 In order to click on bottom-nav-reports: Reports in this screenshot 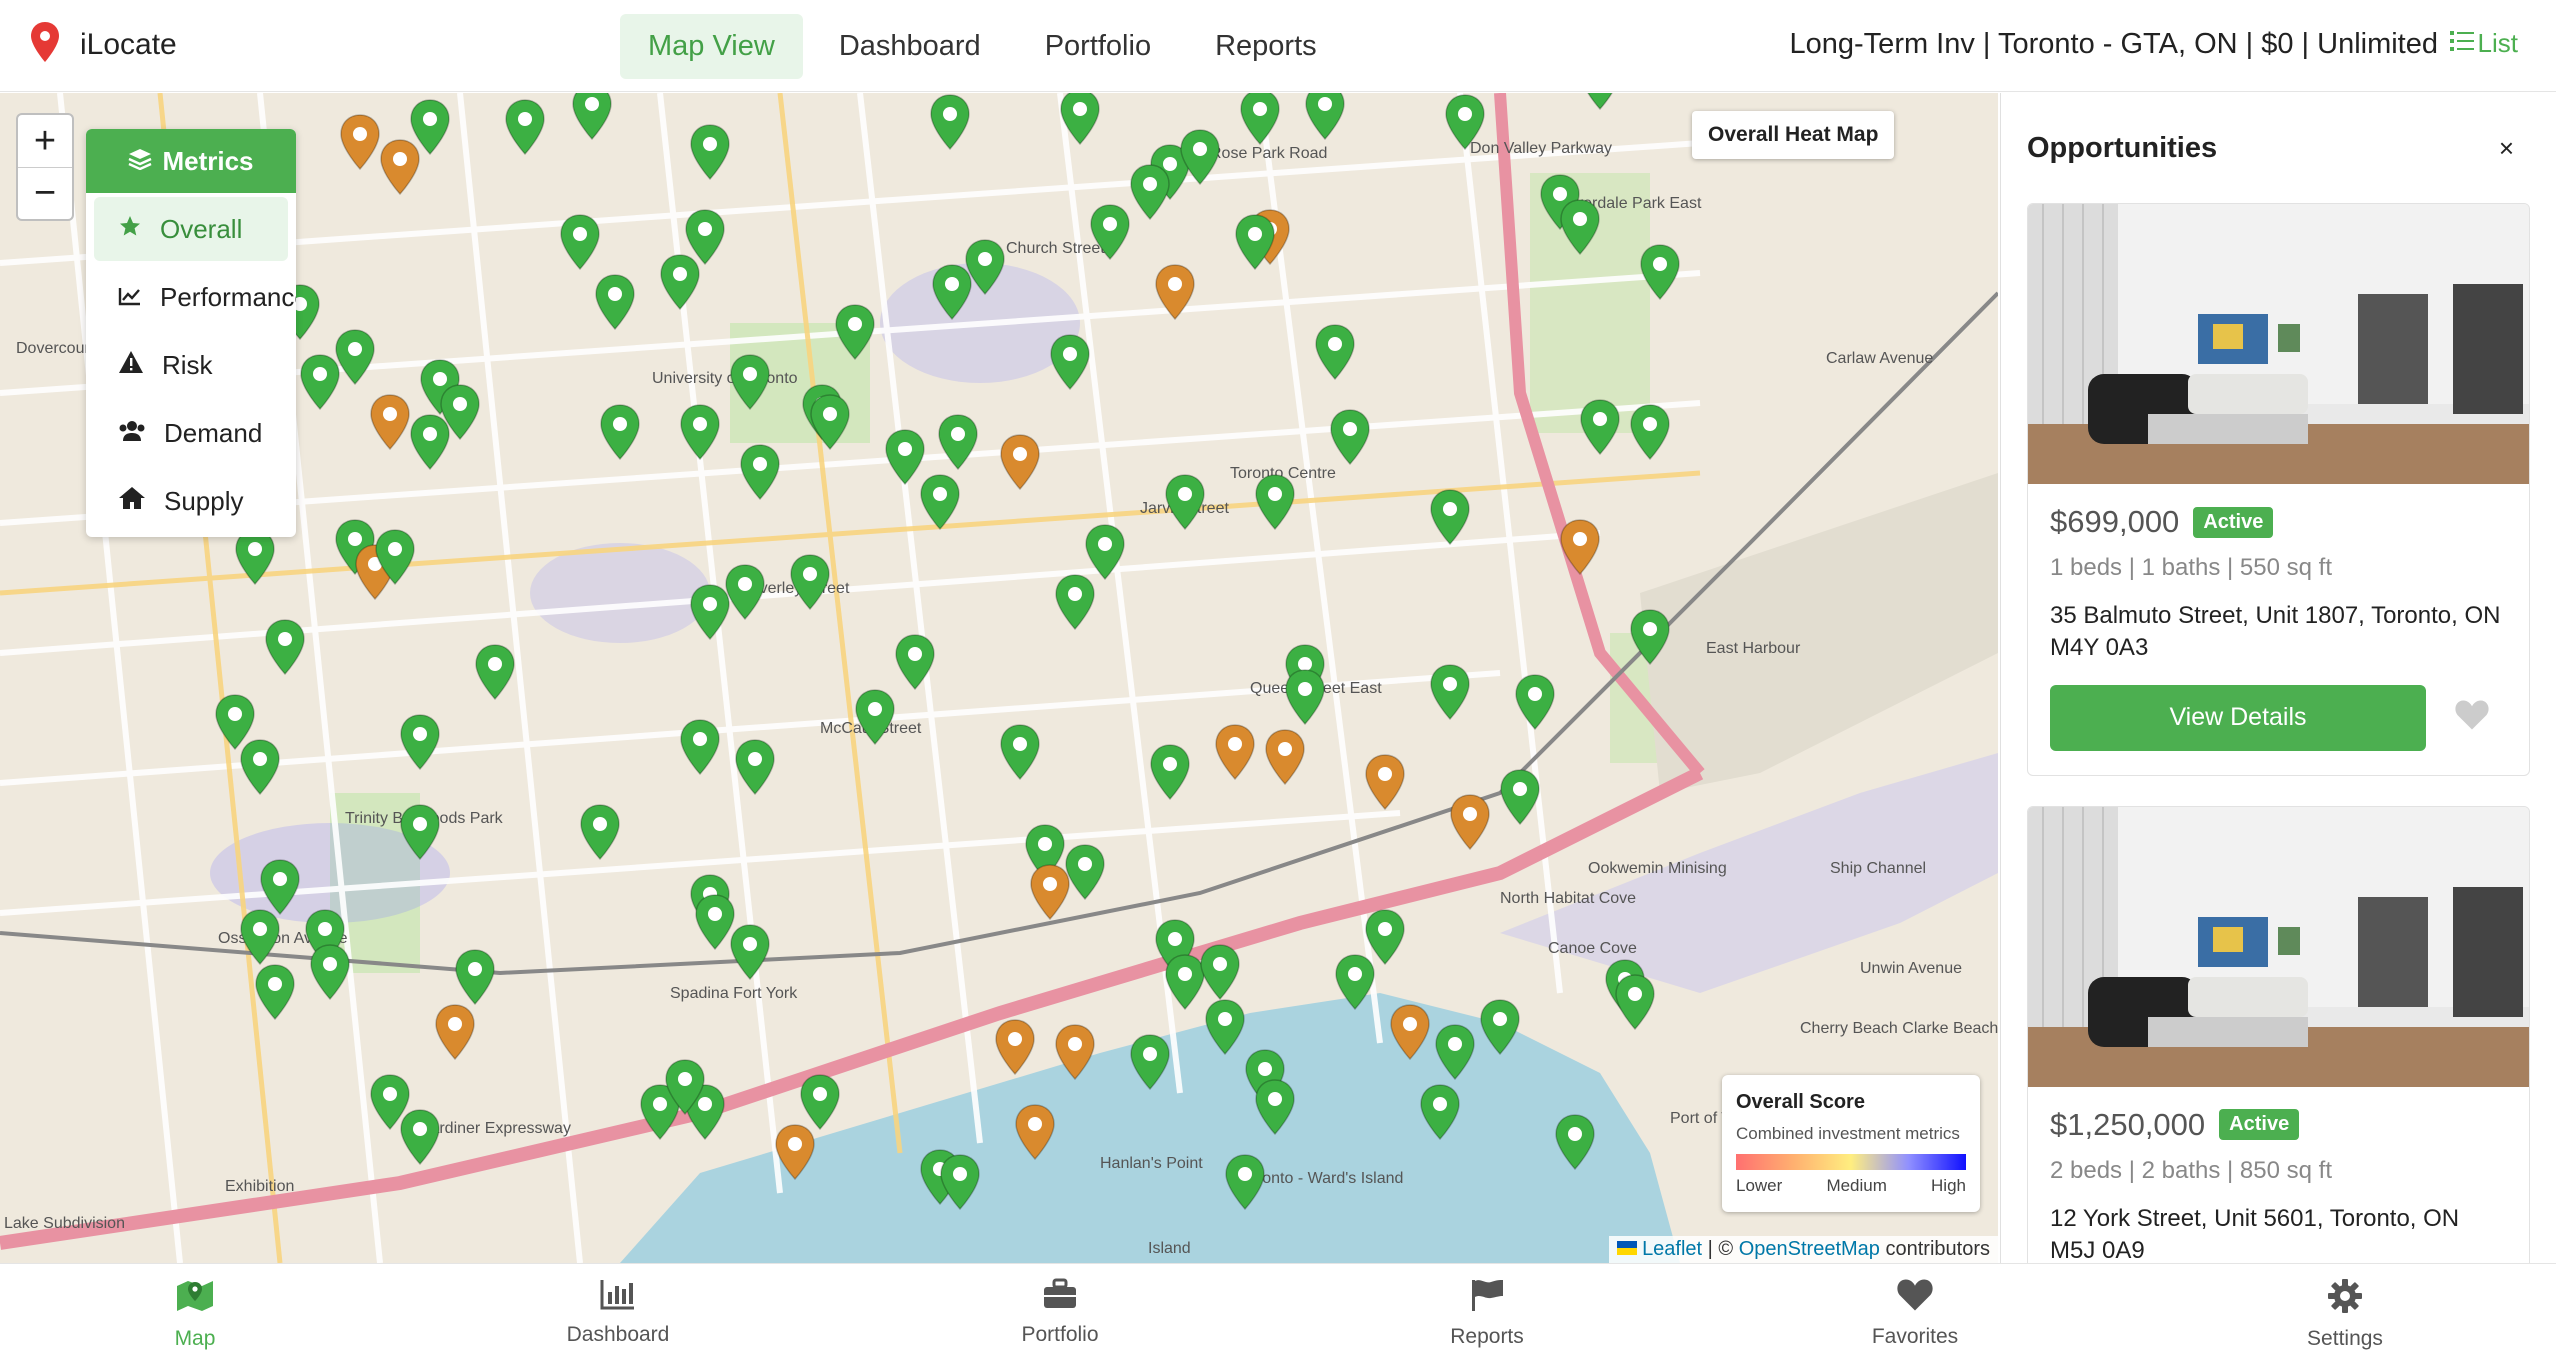, I will do `click(1487, 1313)`.